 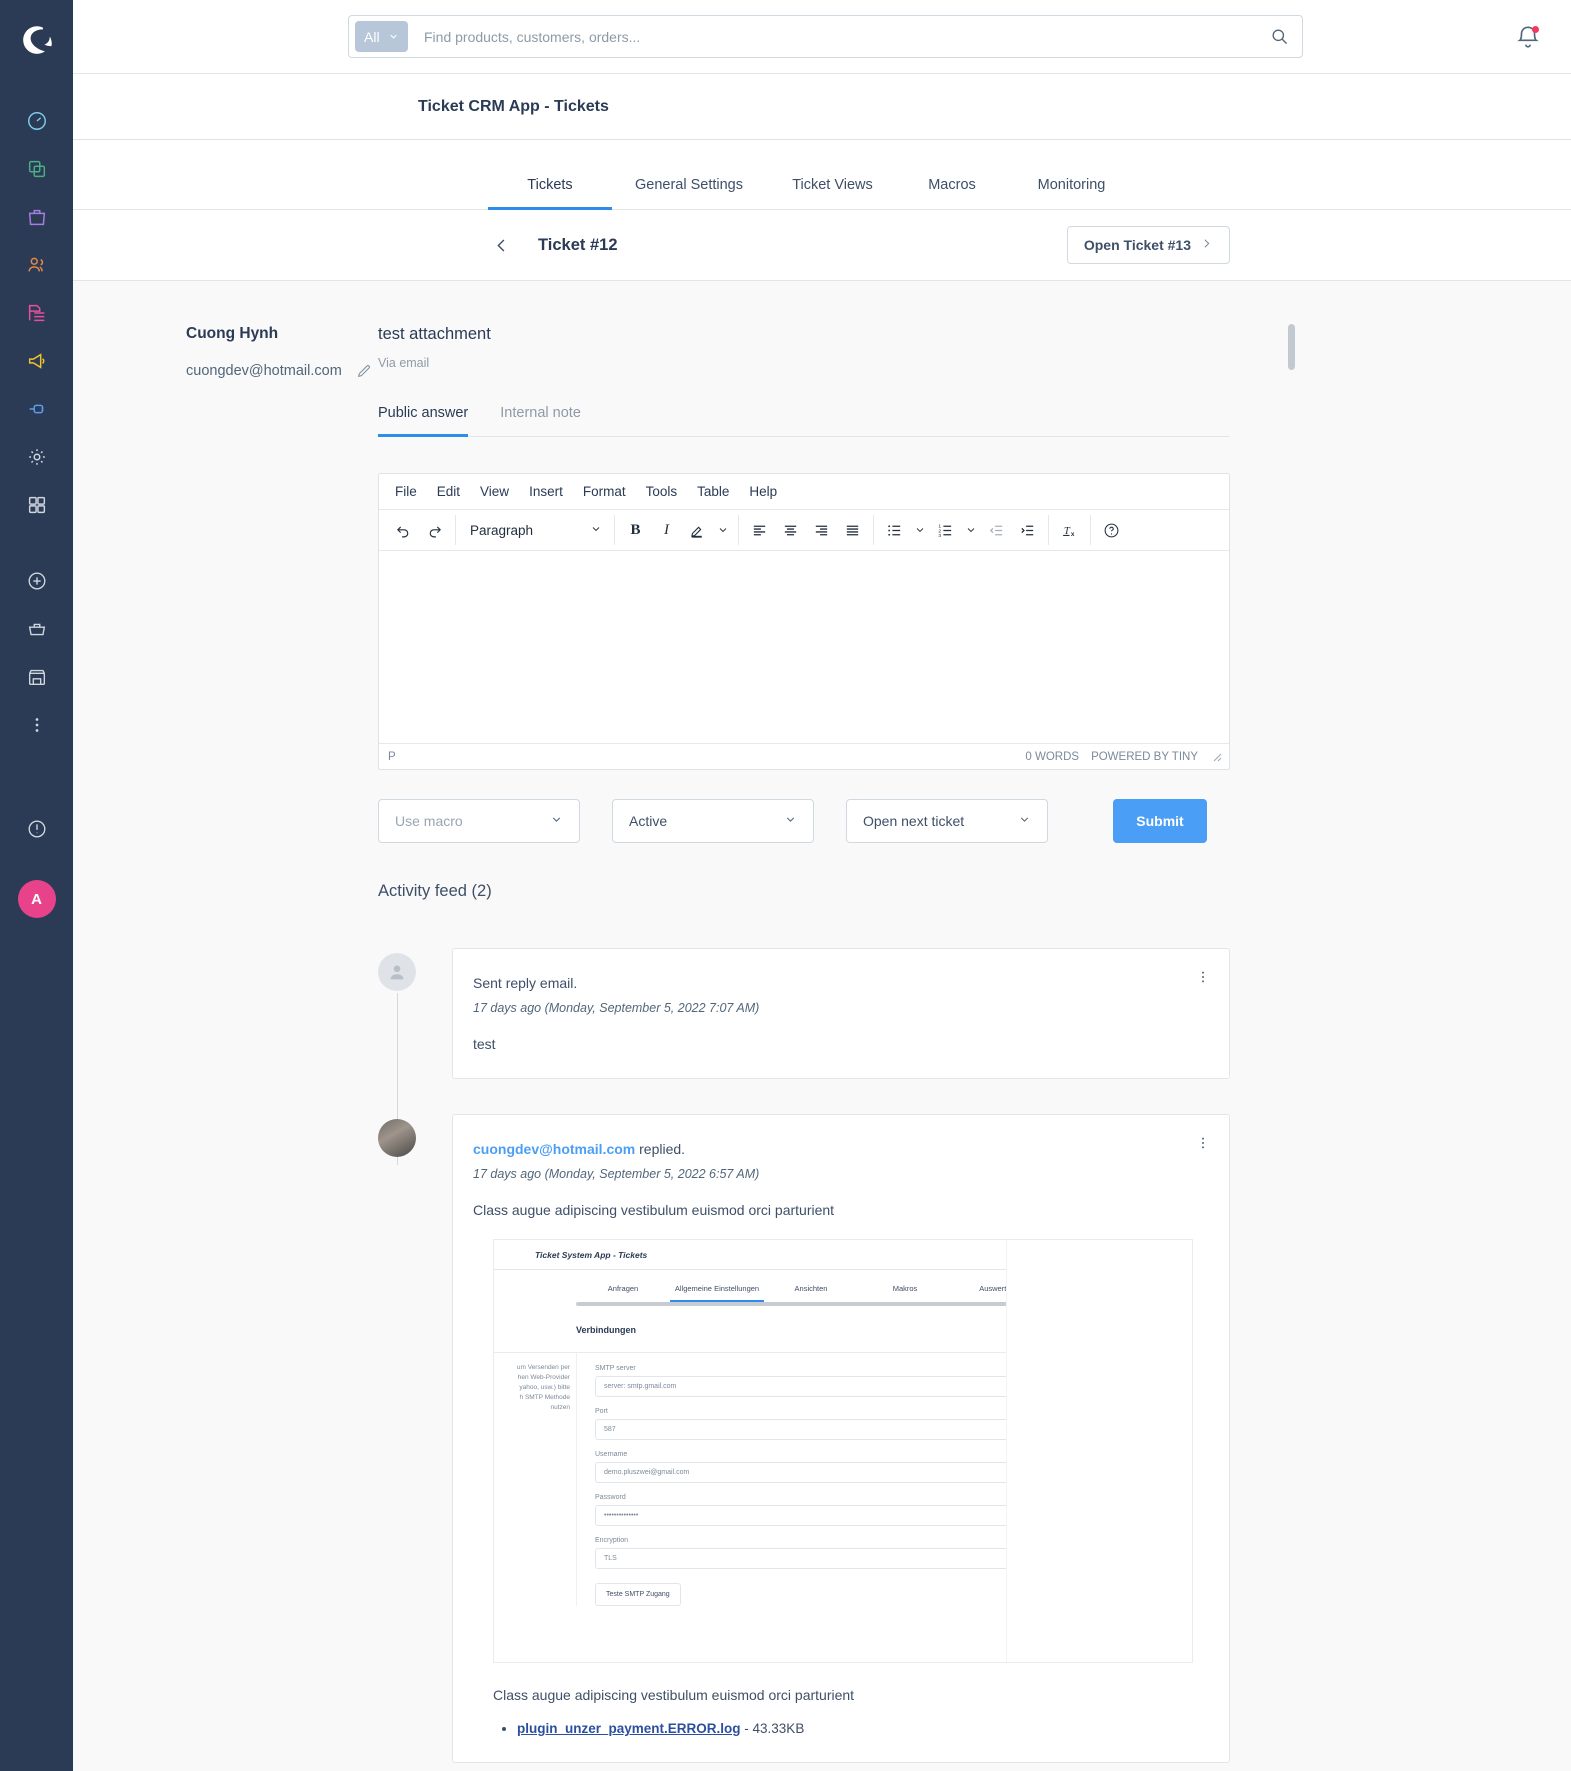 I want to click on embedded-tab-makros: Makros, so click(x=905, y=1293).